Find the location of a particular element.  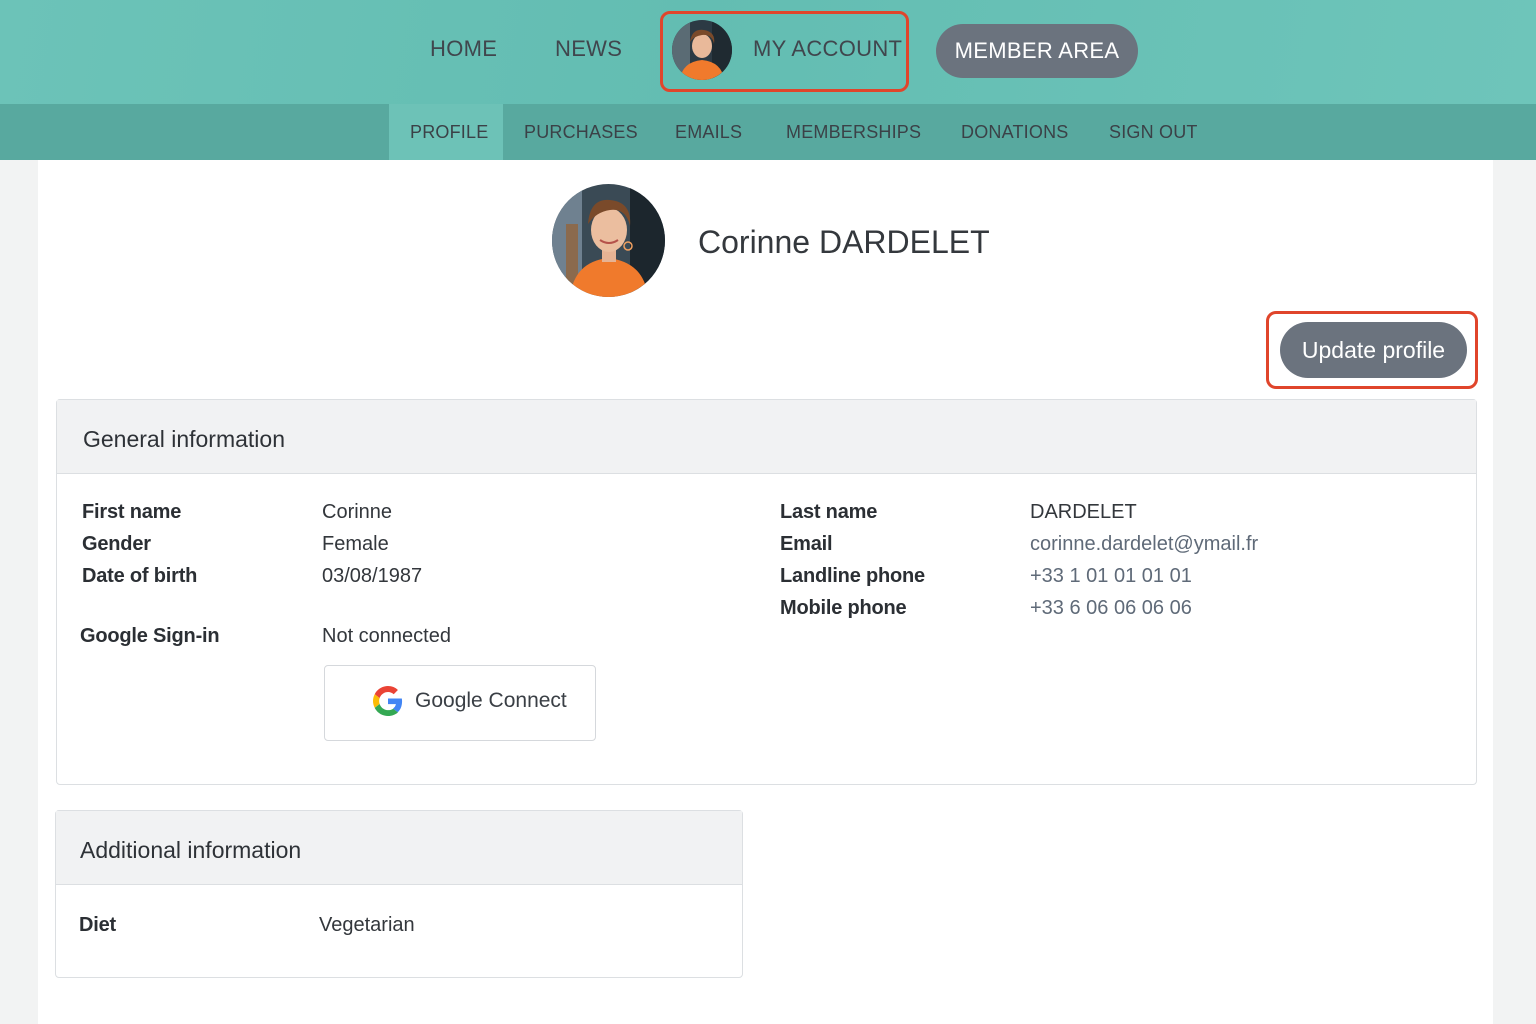

tab-profile: PROFILE is located at coordinates (449, 132).